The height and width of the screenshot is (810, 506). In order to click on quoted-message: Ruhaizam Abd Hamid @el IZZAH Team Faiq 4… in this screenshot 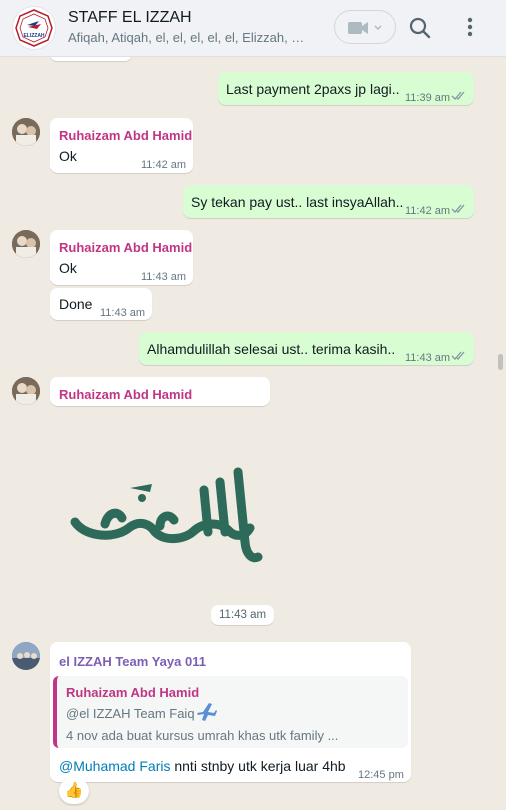, I will do `click(230, 712)`.